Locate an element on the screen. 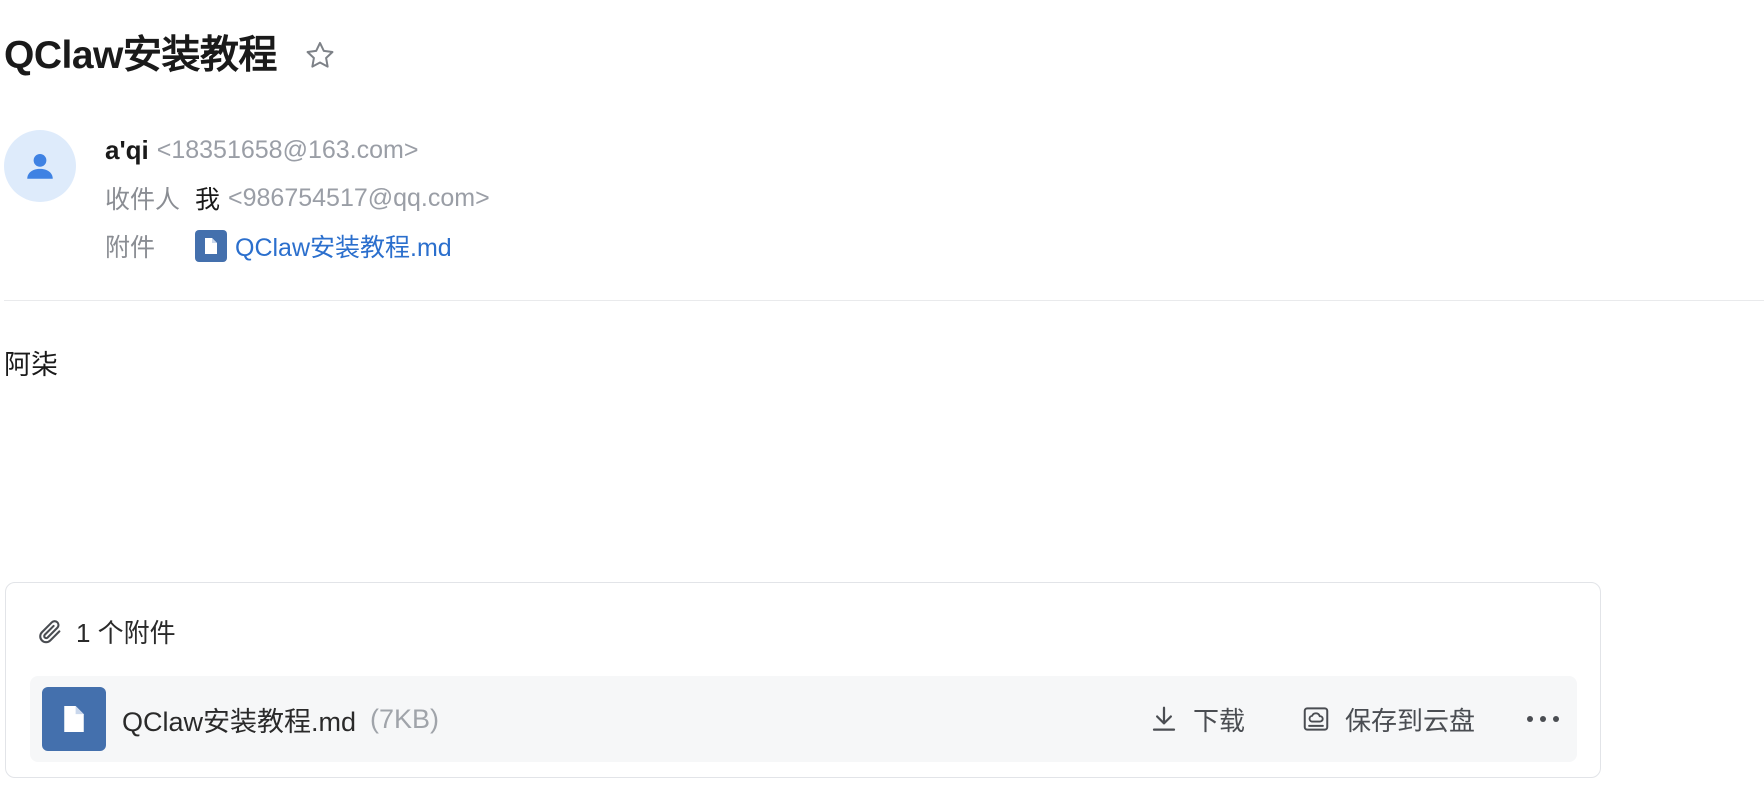  paperclip-icon is located at coordinates (50, 631).